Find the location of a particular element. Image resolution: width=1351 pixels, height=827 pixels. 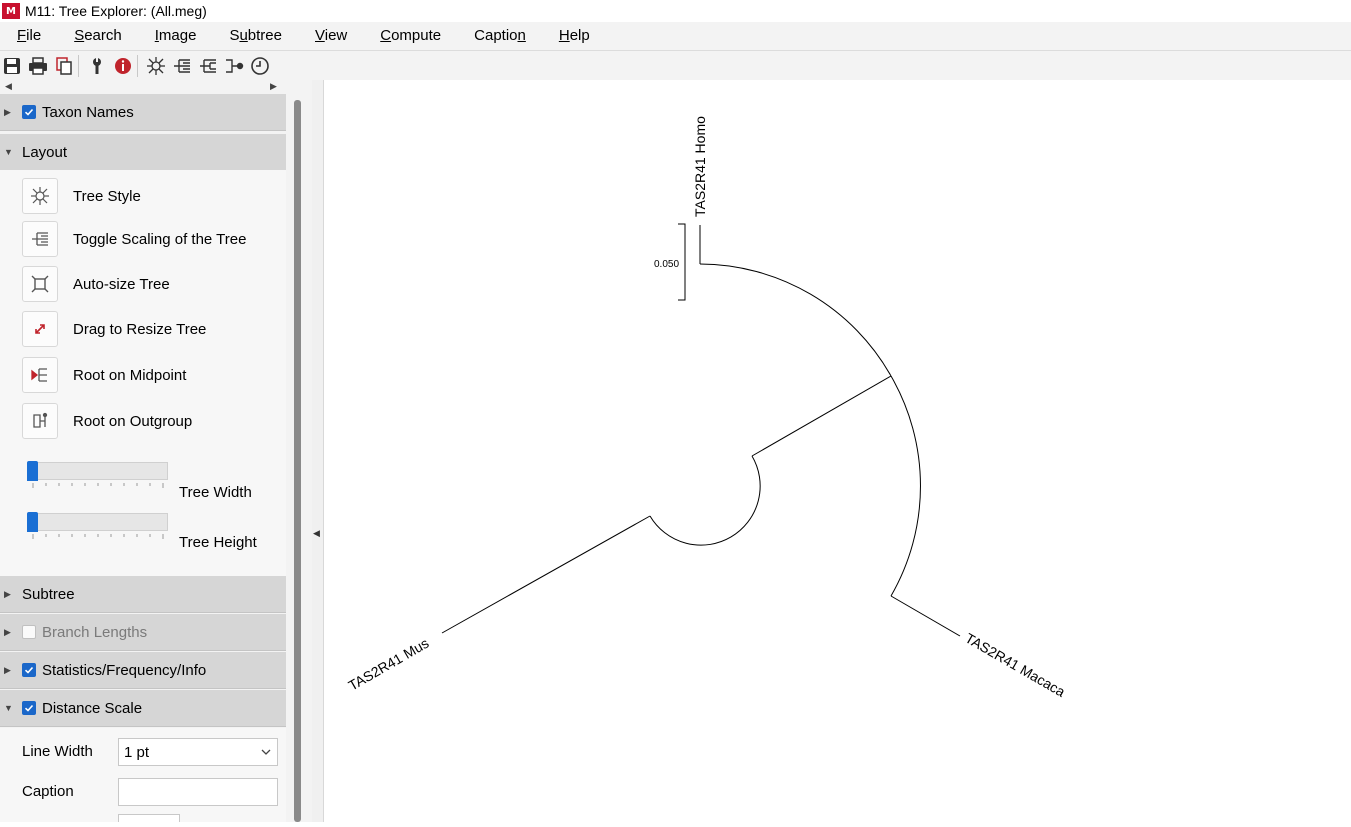

caption-input is located at coordinates (198, 792).